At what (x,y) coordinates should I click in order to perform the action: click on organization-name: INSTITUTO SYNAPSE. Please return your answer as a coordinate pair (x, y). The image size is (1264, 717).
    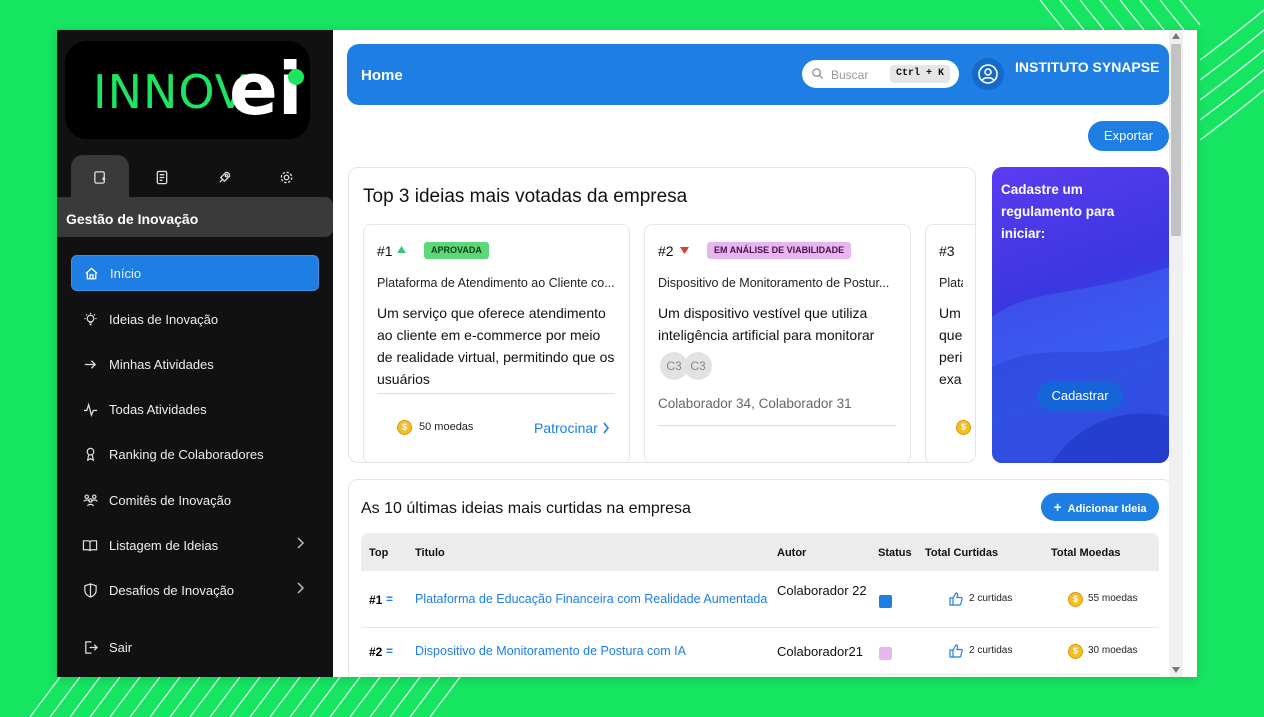
    Looking at the image, I should click on (1087, 67).